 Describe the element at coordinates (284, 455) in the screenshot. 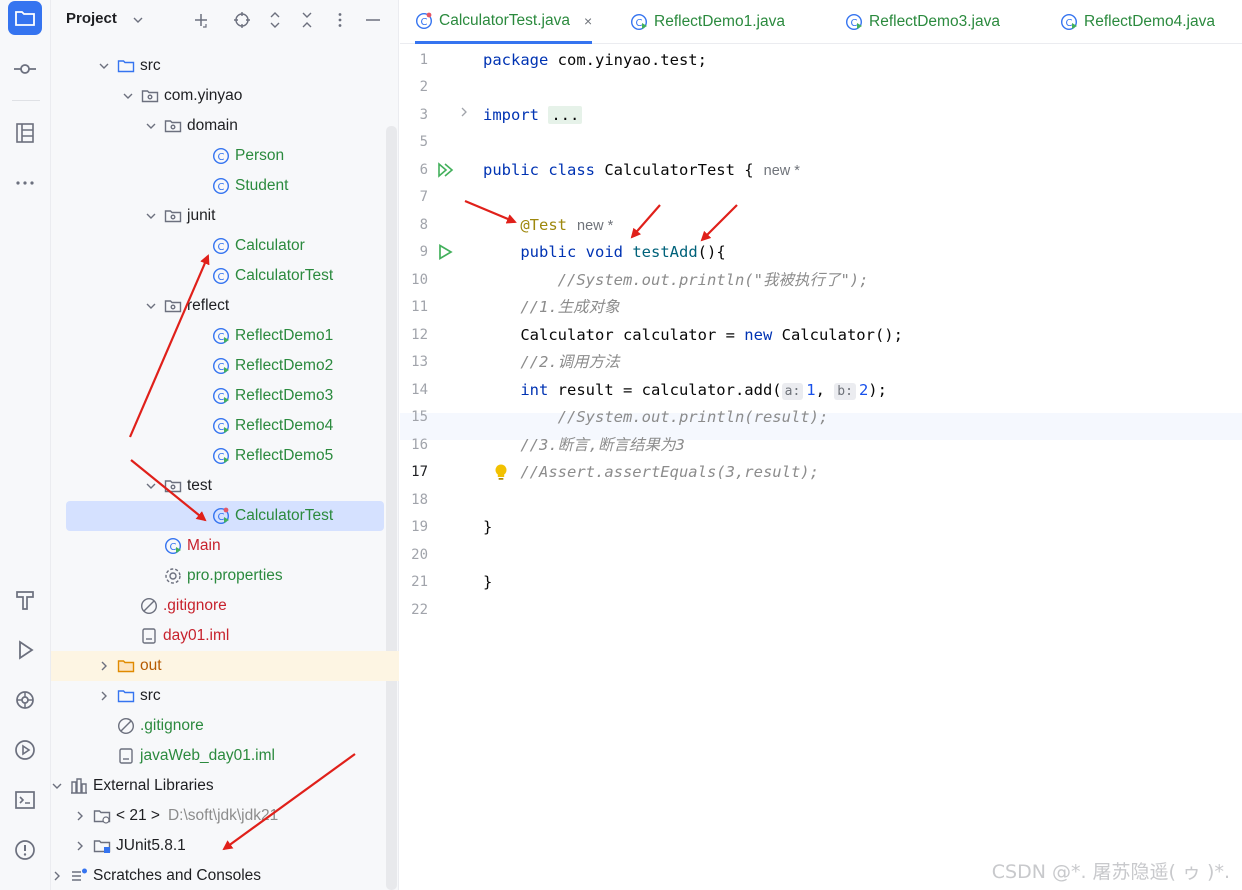

I see `tree-item-label: ReflectDemo5` at that location.